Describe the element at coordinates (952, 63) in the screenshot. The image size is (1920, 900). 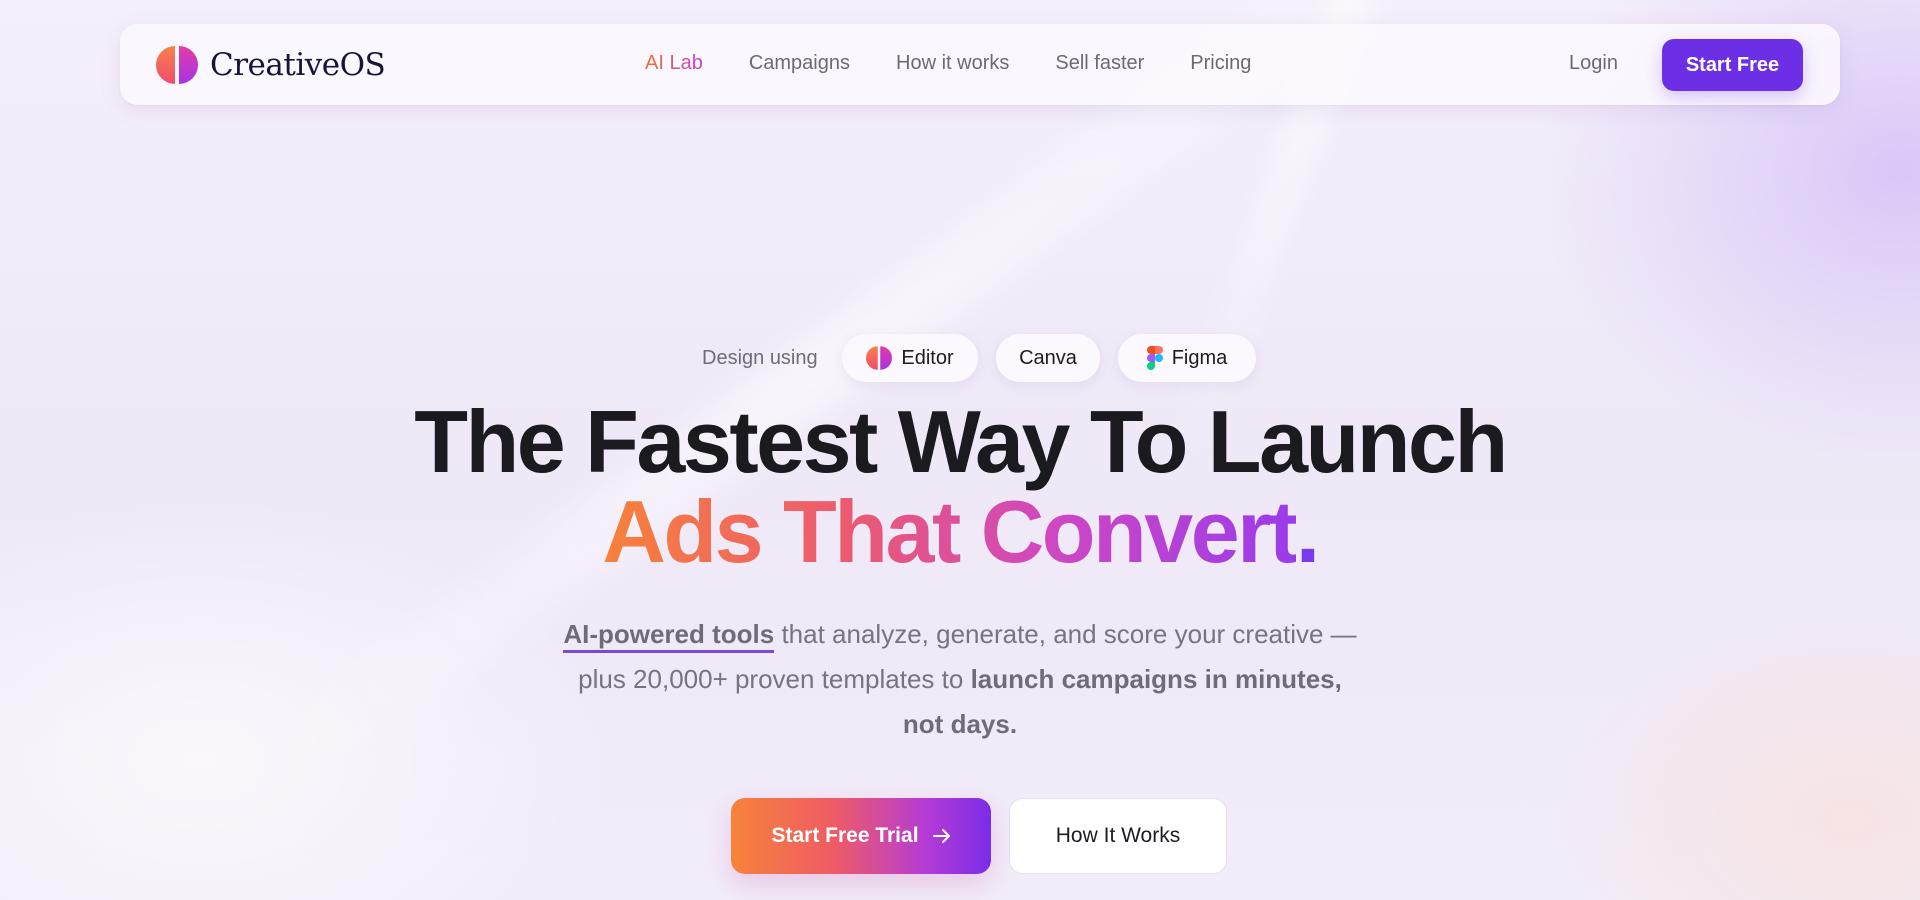
I see `nav-link-how-it-works: How it works` at that location.